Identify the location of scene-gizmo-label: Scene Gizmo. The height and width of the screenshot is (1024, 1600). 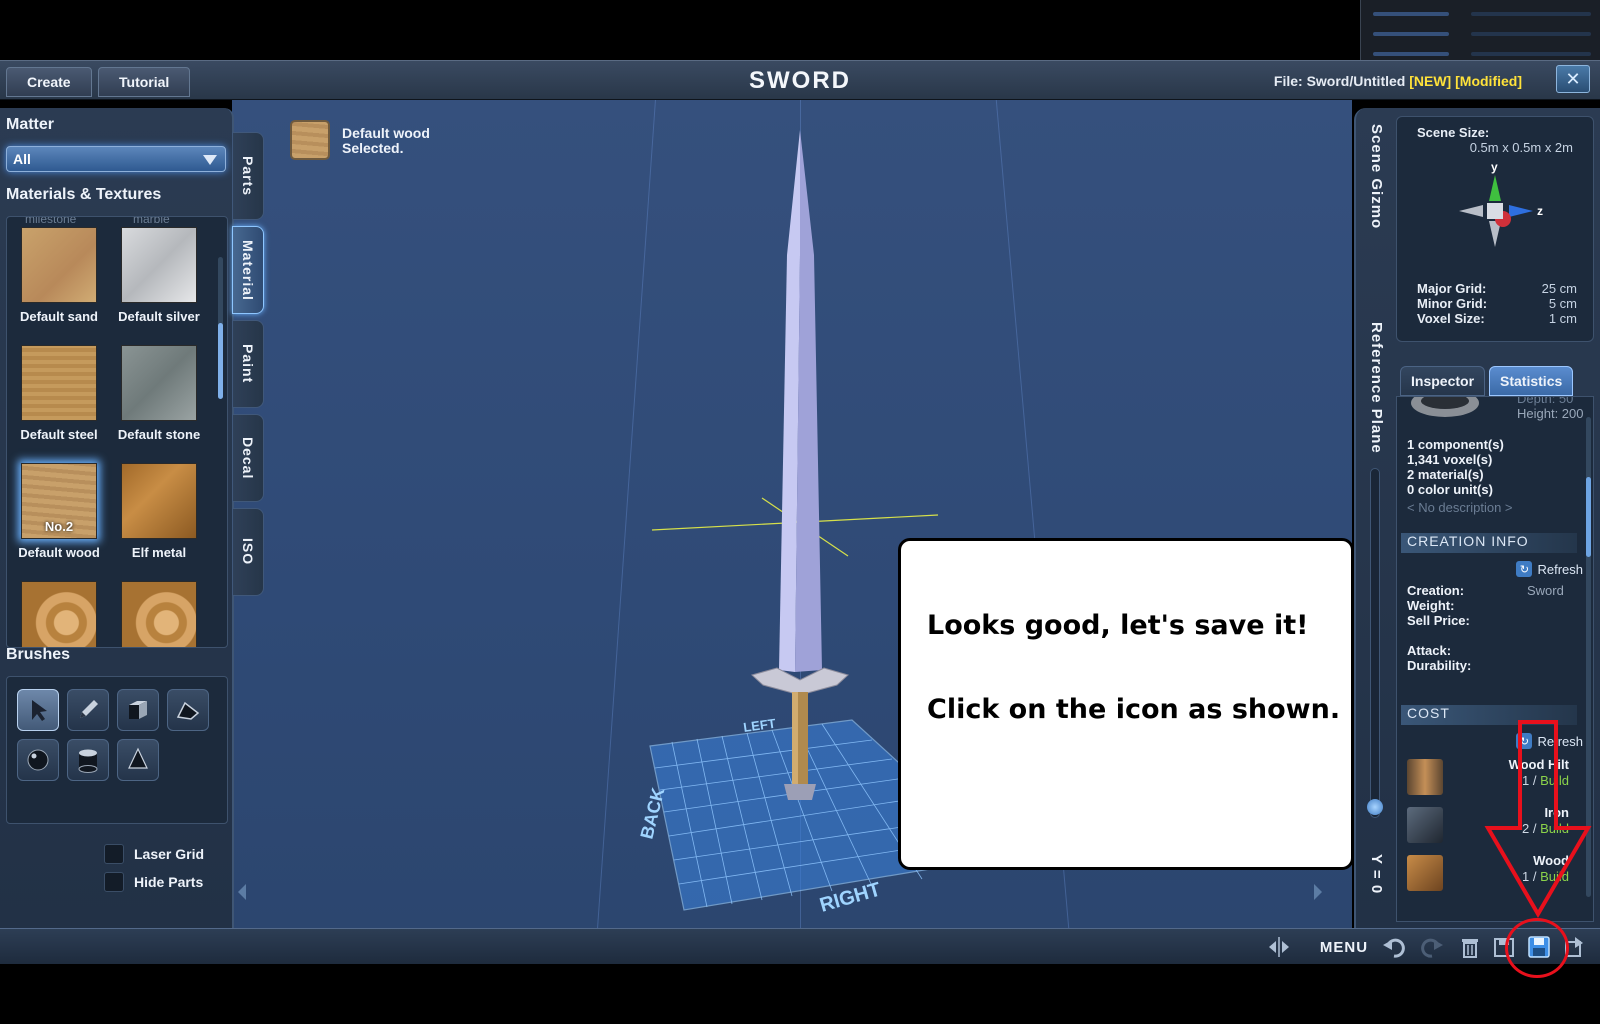
(1376, 177).